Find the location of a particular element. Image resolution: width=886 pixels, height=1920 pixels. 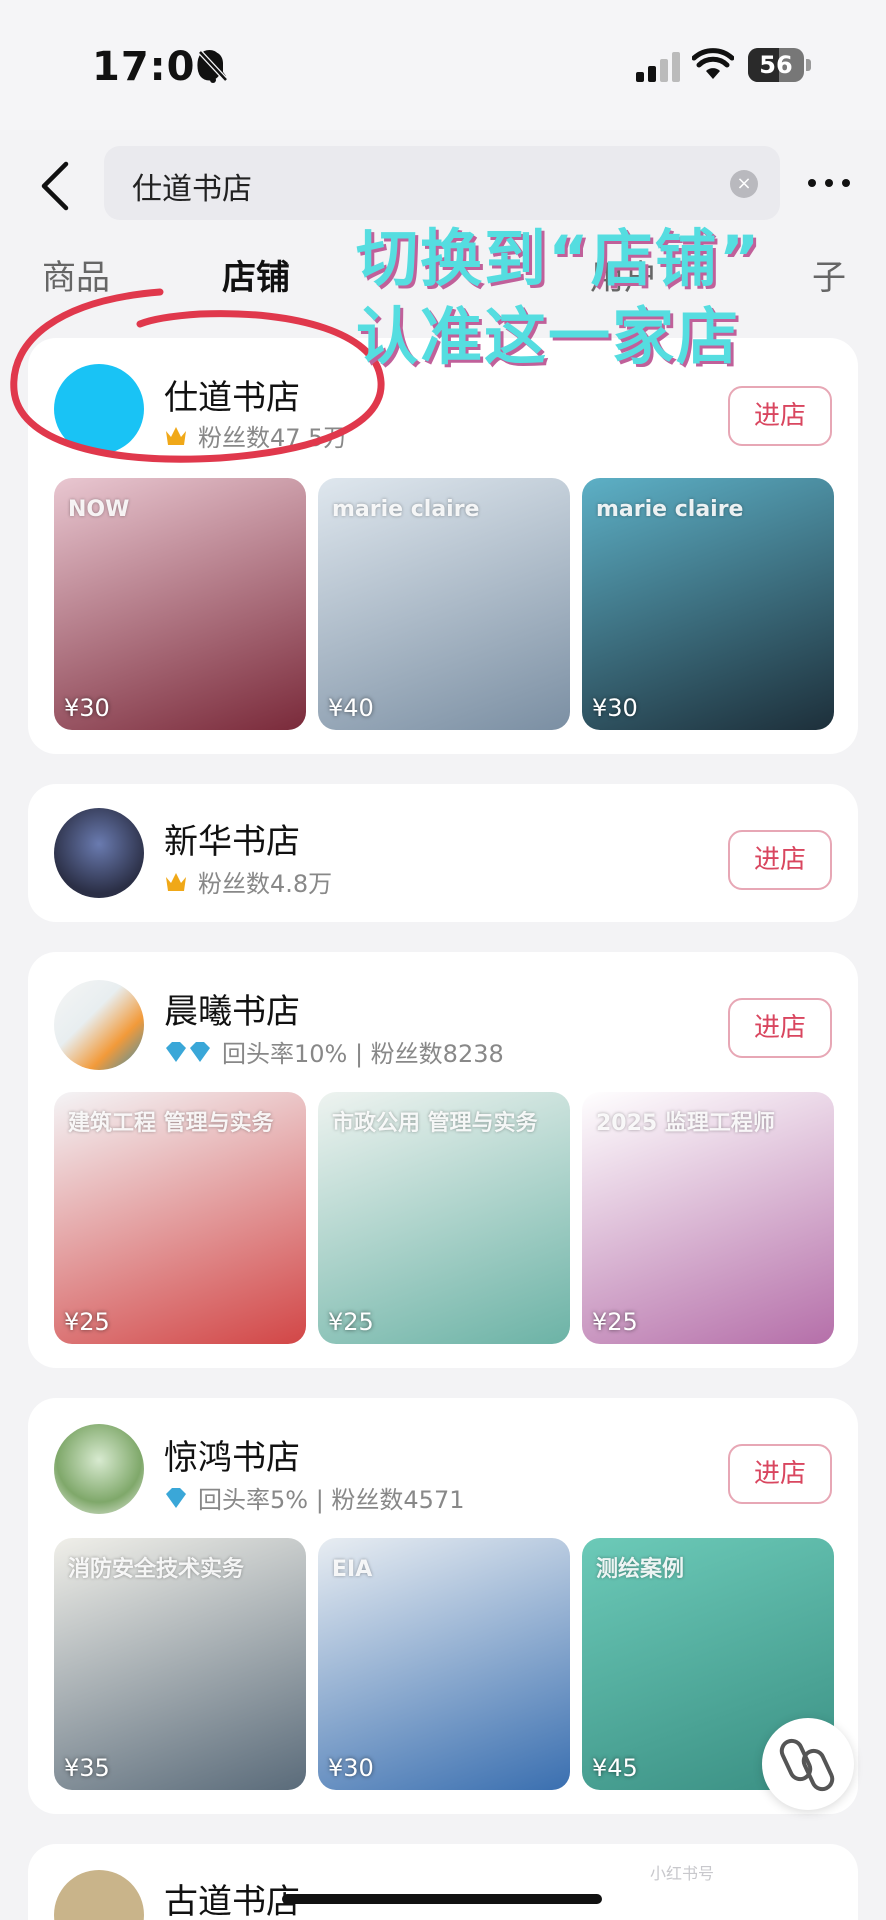

product-thumbnail: marie claire ¥40 is located at coordinates (444, 604).